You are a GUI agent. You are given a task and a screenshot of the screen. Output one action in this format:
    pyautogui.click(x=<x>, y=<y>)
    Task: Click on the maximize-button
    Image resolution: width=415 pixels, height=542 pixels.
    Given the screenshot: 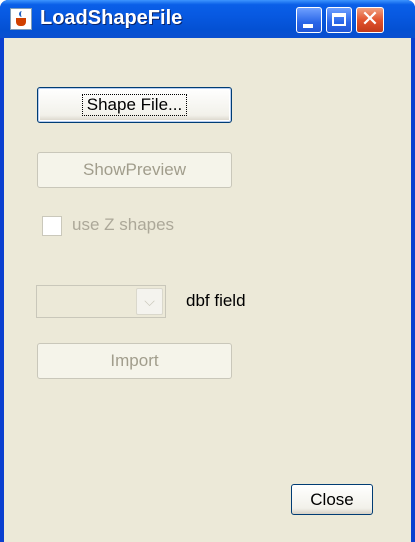 What is the action you would take?
    pyautogui.click(x=339, y=20)
    